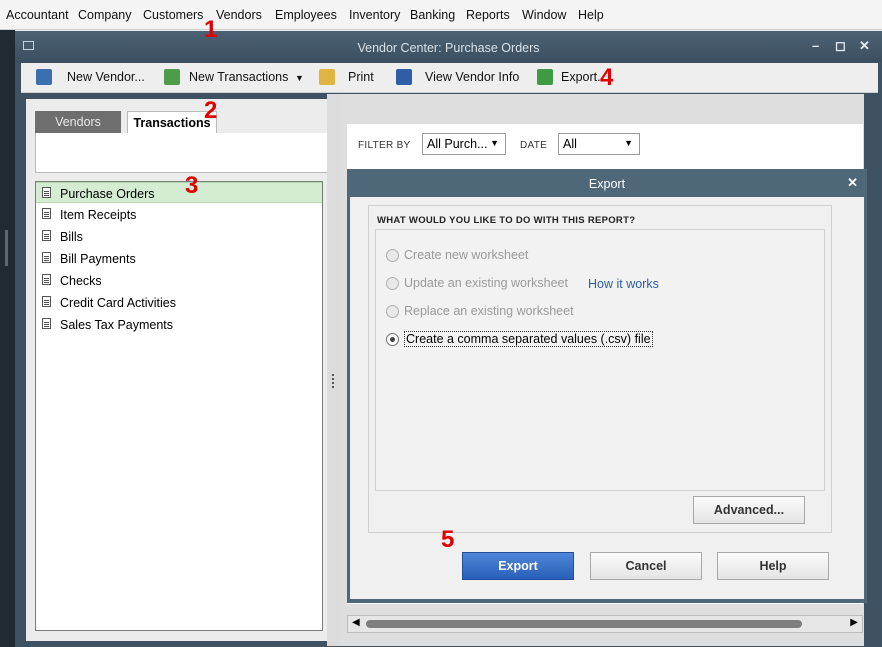 Image resolution: width=882 pixels, height=647 pixels. Describe the element at coordinates (392, 283) in the screenshot. I see `radio-update-existing-worksheet` at that location.